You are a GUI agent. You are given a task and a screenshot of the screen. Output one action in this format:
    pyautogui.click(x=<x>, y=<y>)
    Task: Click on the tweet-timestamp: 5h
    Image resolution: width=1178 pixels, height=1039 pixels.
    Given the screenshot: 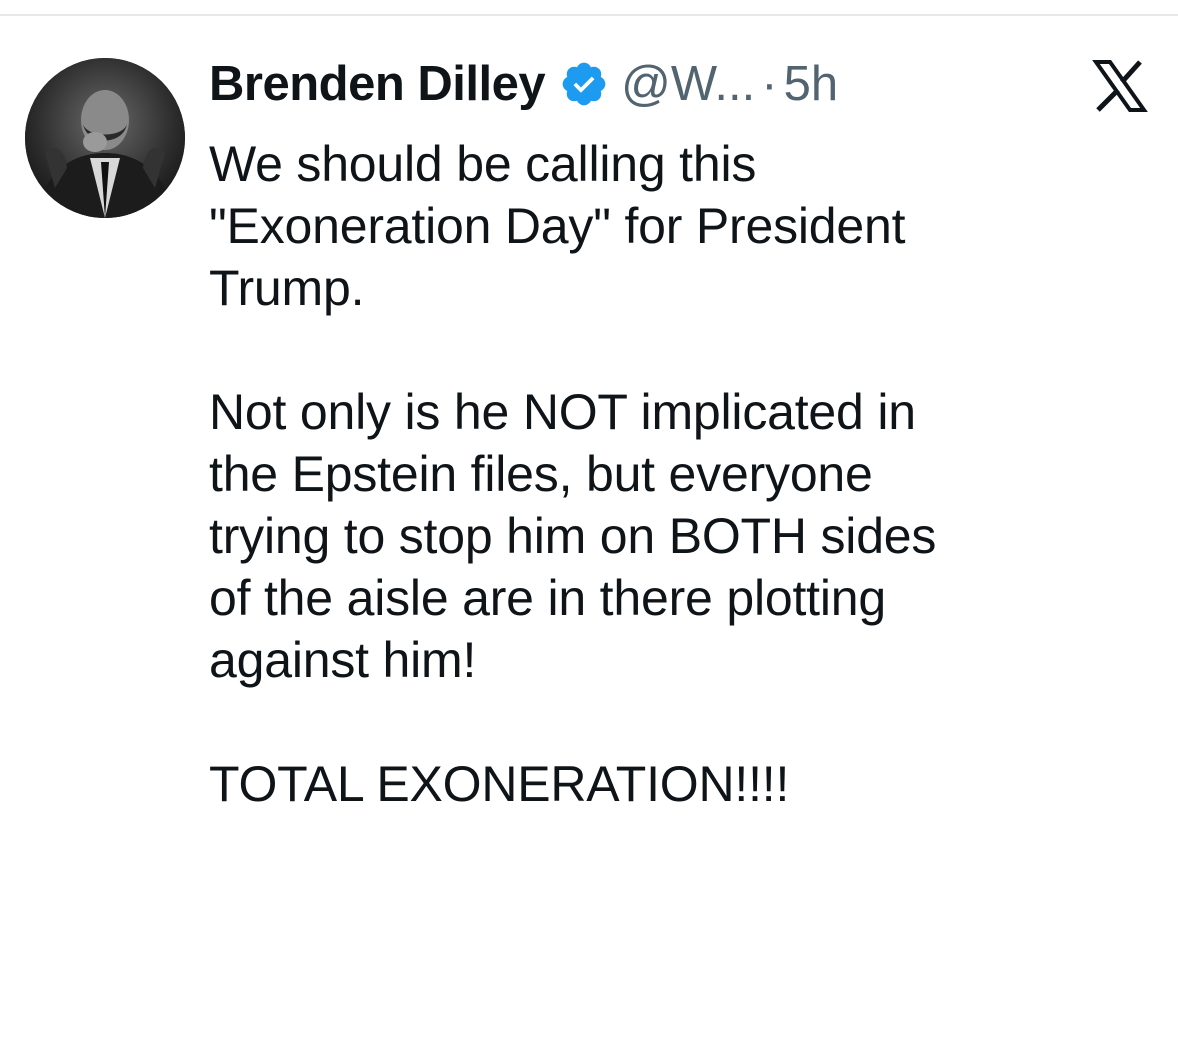 What is the action you would take?
    pyautogui.click(x=811, y=84)
    